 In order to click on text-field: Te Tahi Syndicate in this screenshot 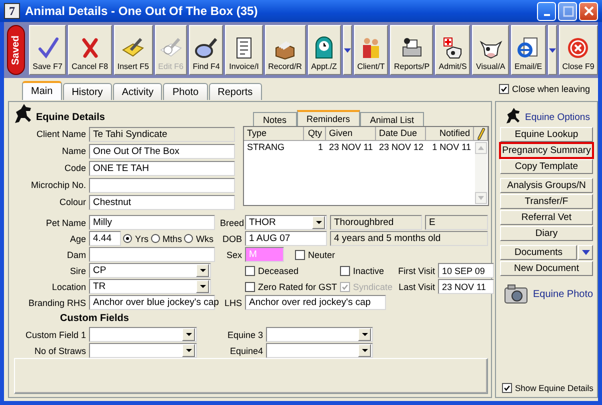, I will do `click(162, 134)`.